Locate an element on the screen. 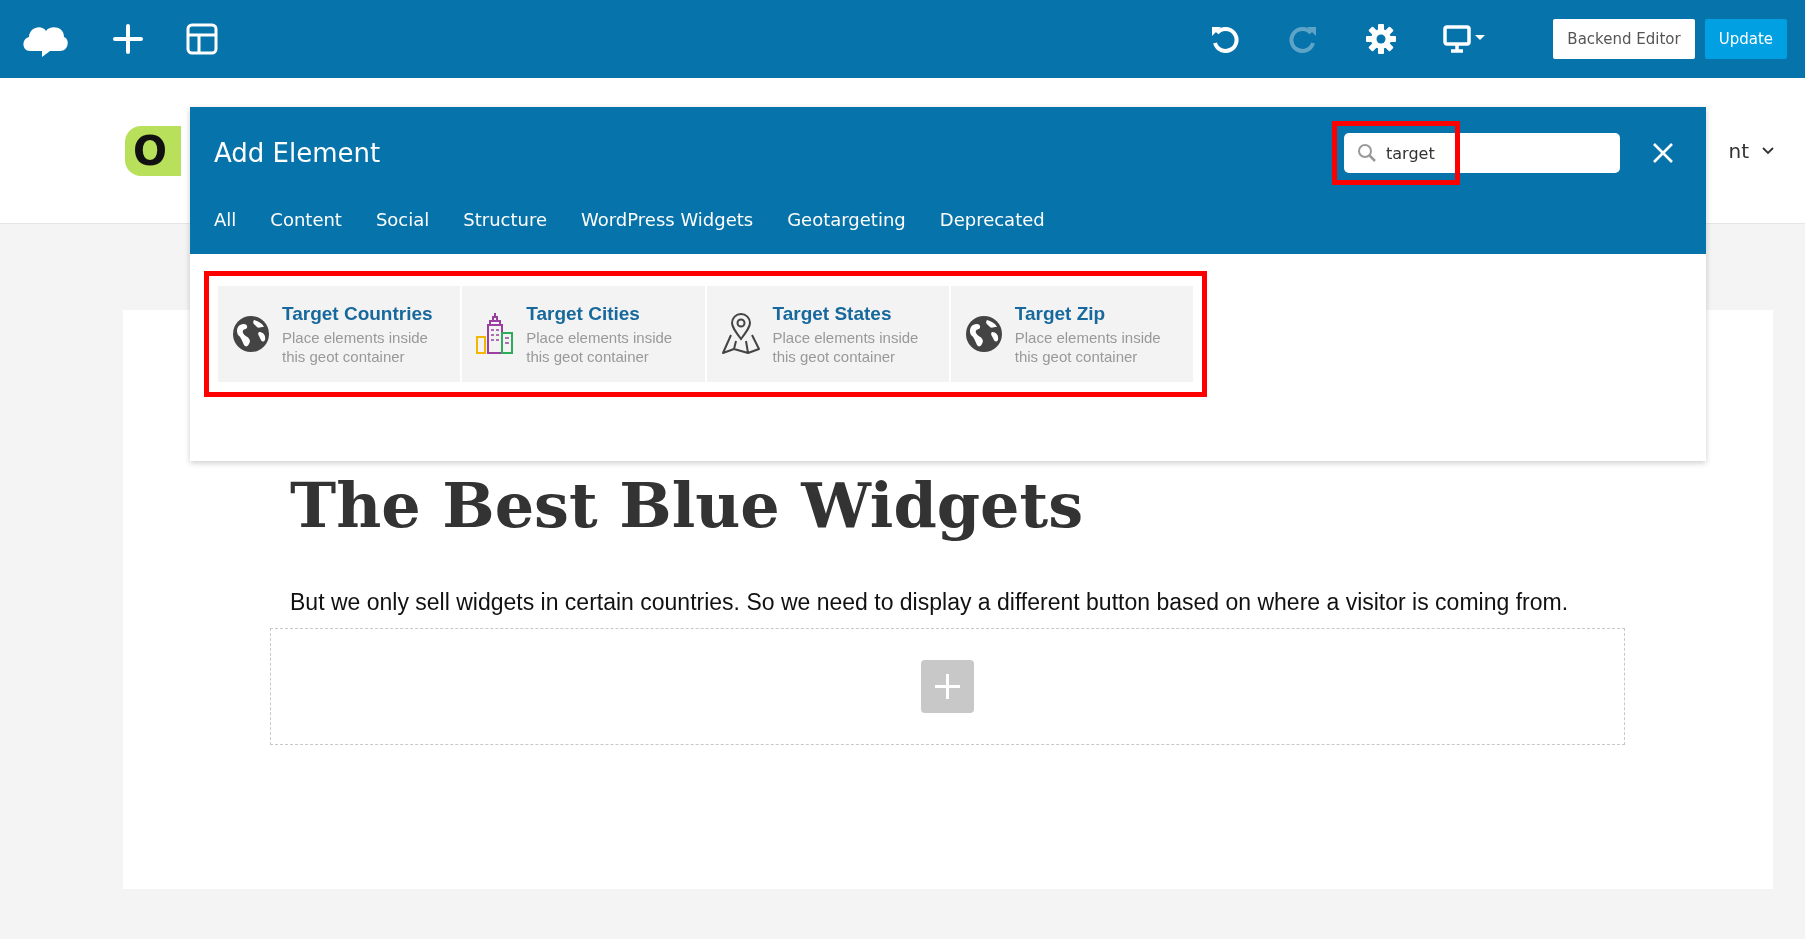 The image size is (1805, 939). category-tab: Structure is located at coordinates (505, 222).